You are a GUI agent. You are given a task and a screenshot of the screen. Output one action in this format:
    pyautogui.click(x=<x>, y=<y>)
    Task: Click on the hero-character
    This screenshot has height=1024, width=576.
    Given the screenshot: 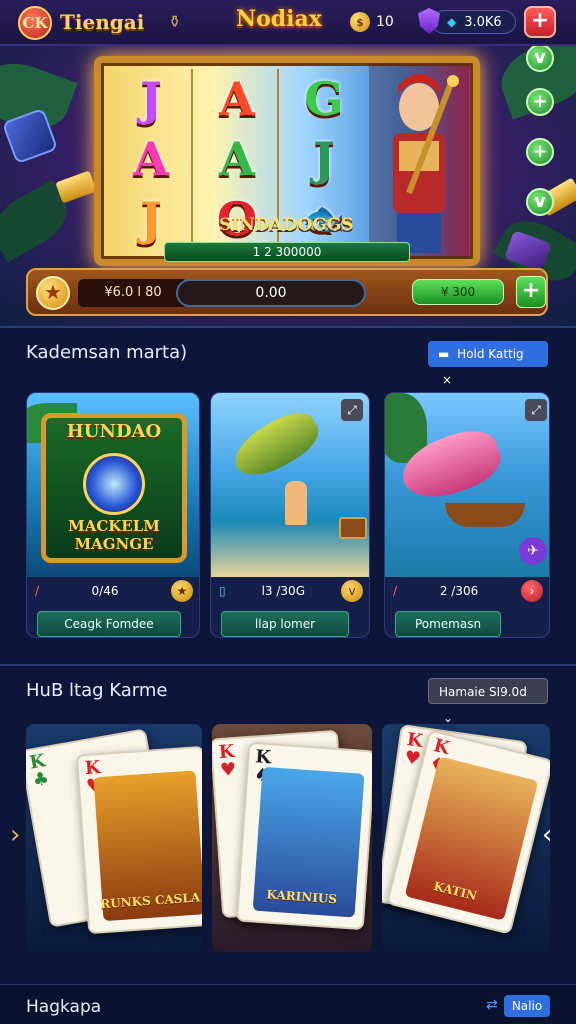 What is the action you would take?
    pyautogui.click(x=419, y=161)
    